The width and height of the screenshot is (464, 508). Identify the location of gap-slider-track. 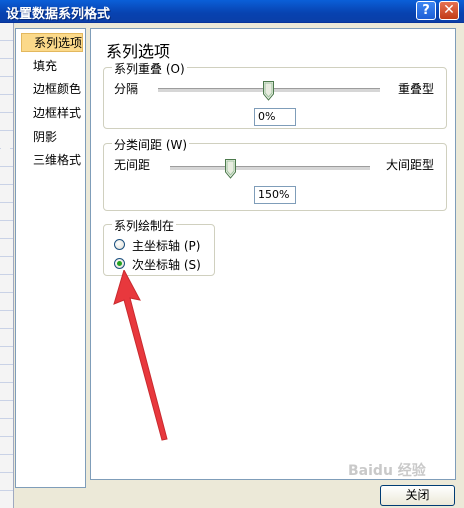
(270, 168).